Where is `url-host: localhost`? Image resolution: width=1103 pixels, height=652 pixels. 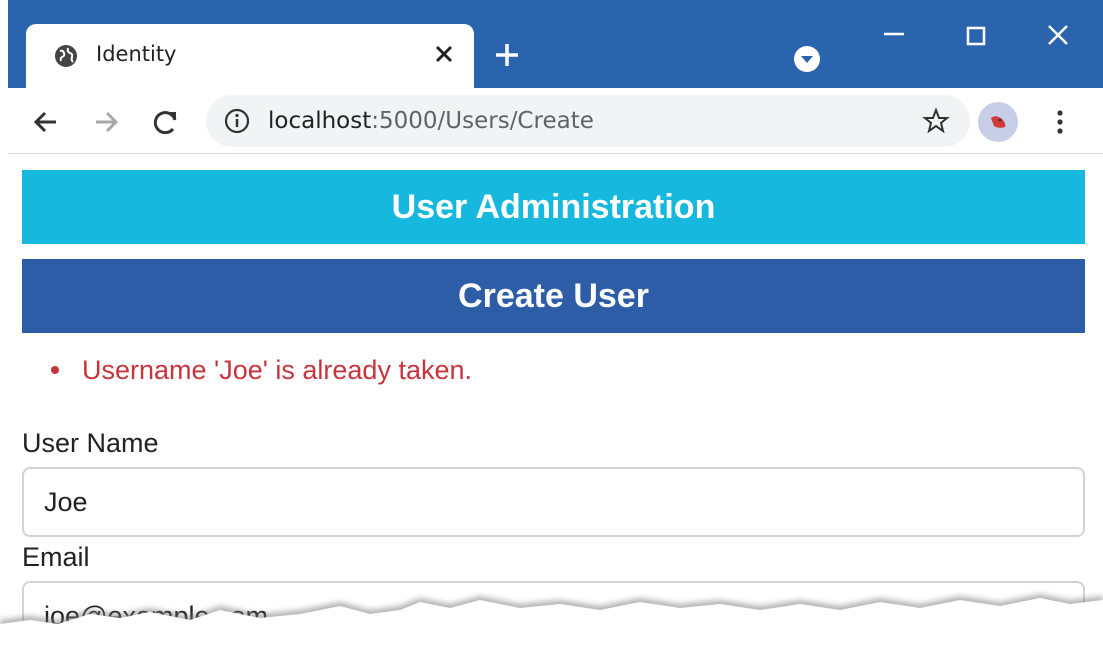 url-host: localhost is located at coordinates (320, 121).